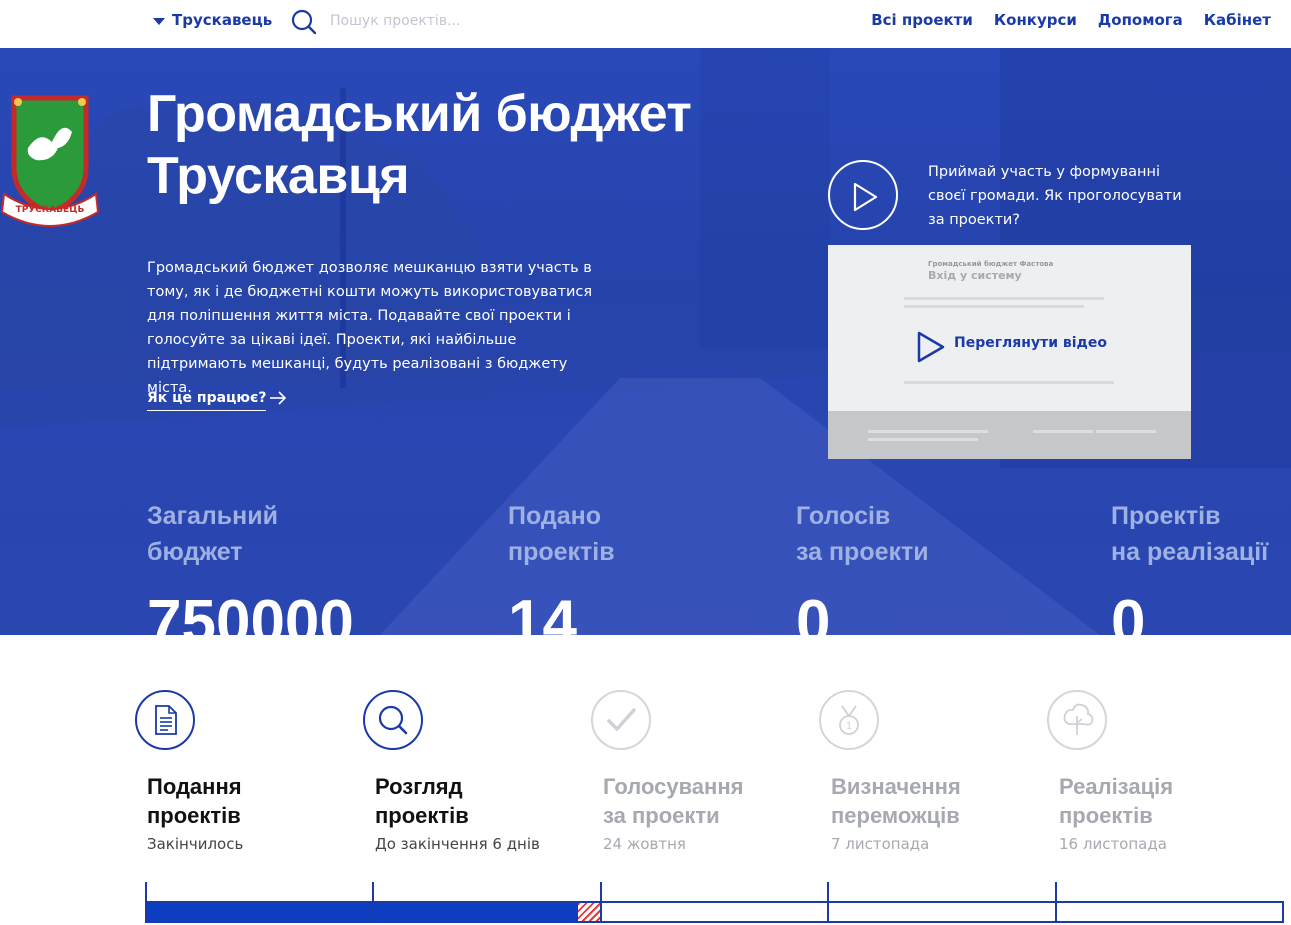 The image size is (1291, 925). Describe the element at coordinates (304, 24) in the screenshot. I see `search-icon` at that location.